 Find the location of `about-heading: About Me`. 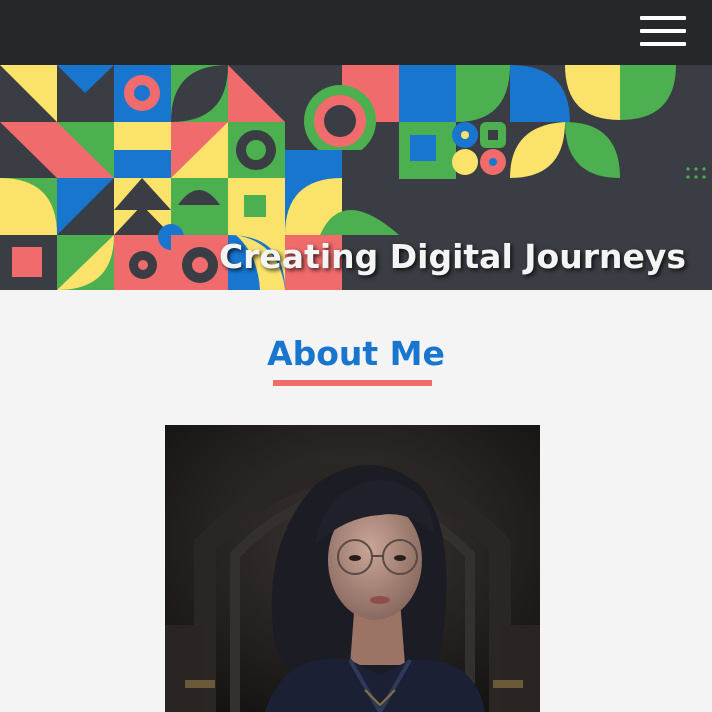

about-heading: About Me is located at coordinates (356, 353).